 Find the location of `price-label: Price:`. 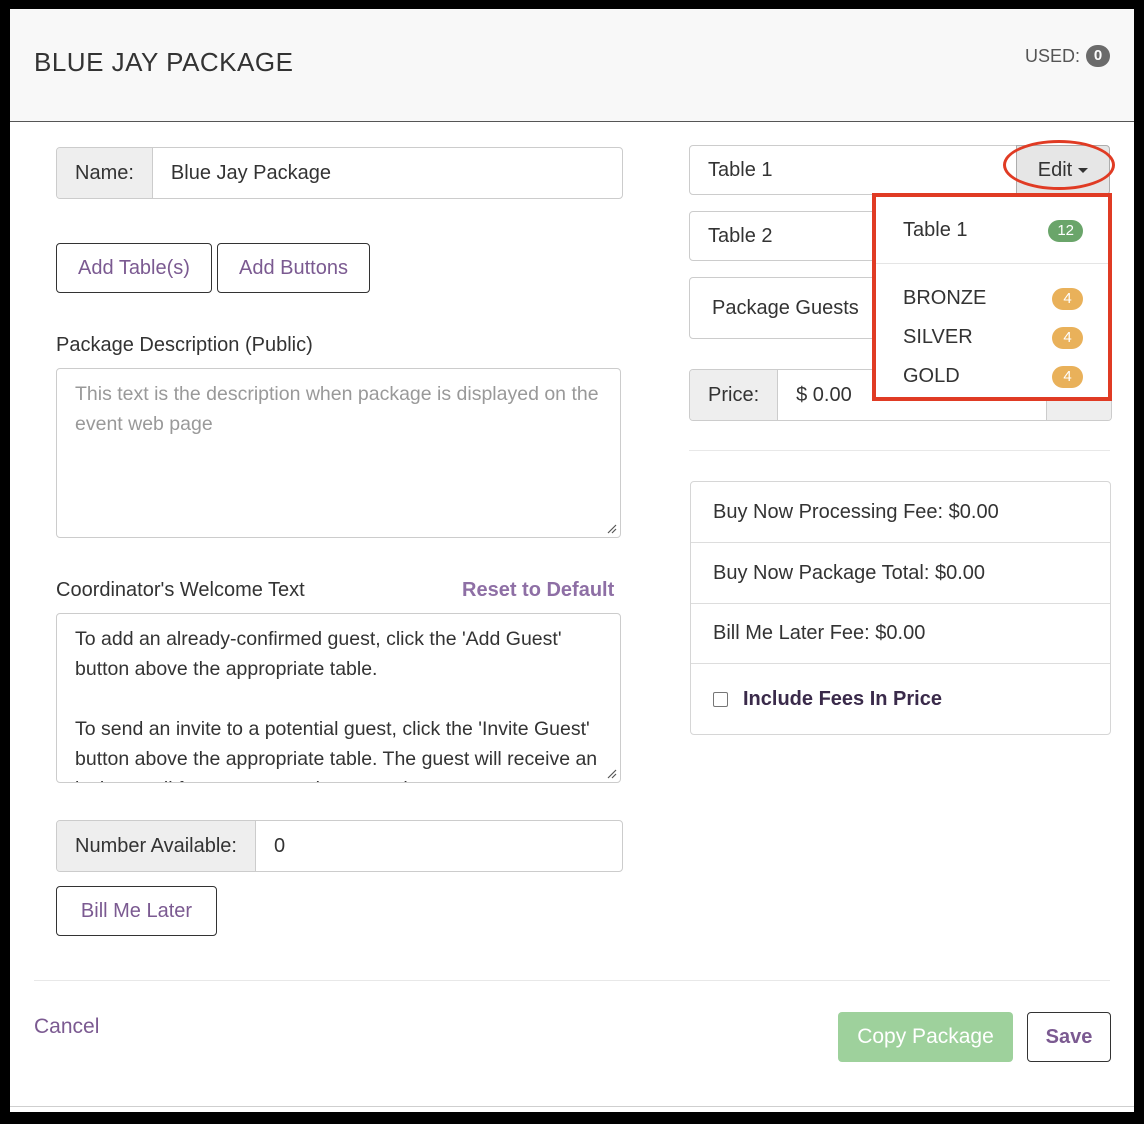

price-label: Price: is located at coordinates (734, 395).